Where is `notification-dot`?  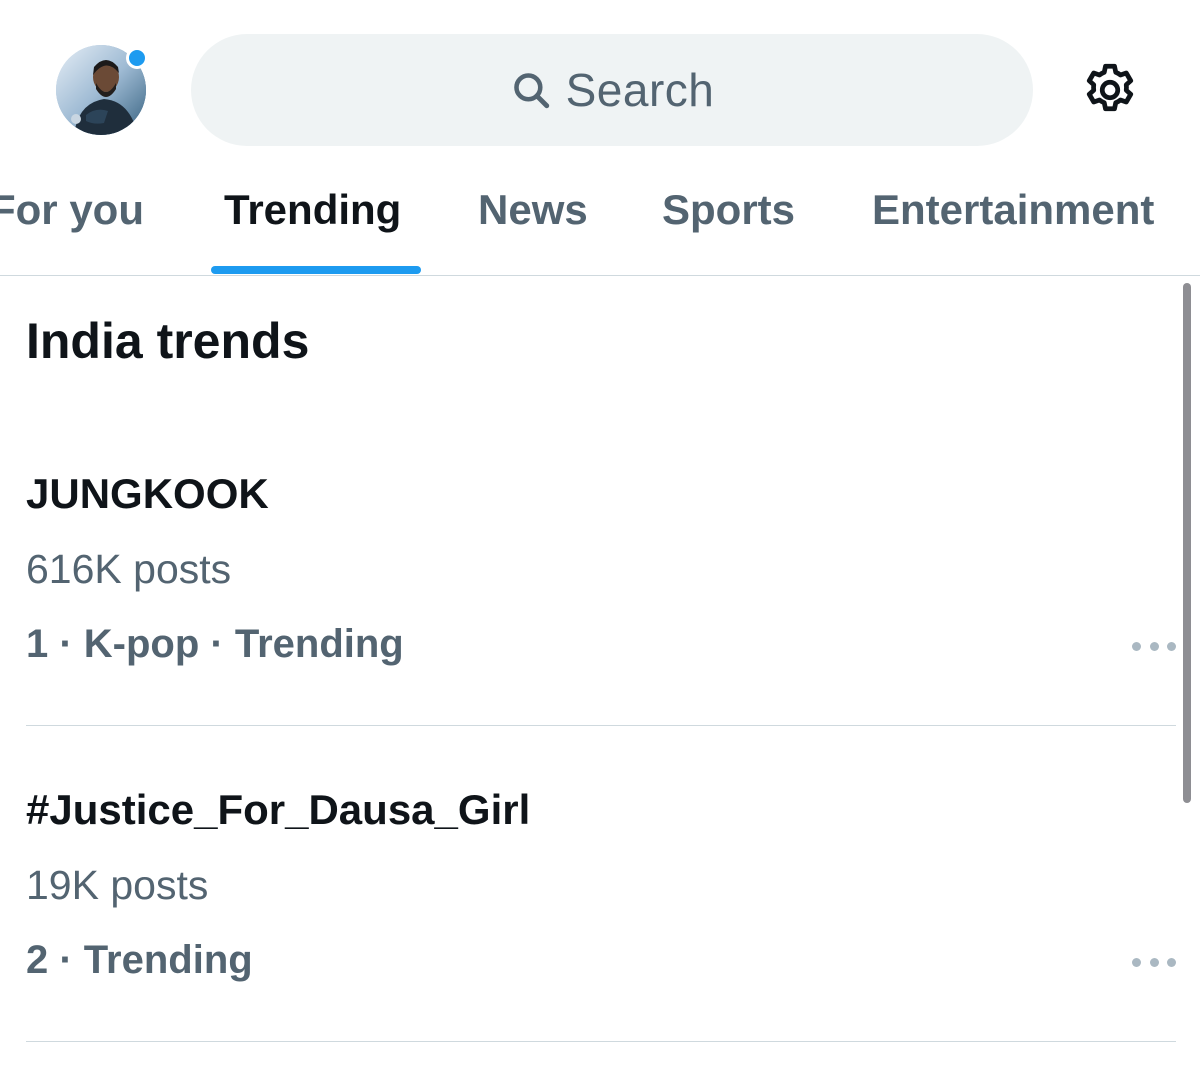 notification-dot is located at coordinates (137, 58).